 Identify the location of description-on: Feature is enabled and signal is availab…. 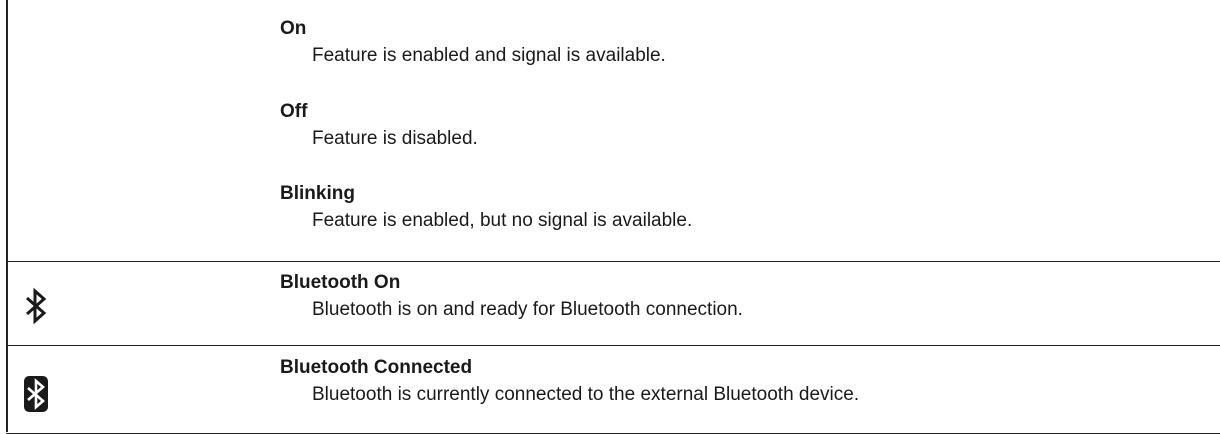
(489, 55).